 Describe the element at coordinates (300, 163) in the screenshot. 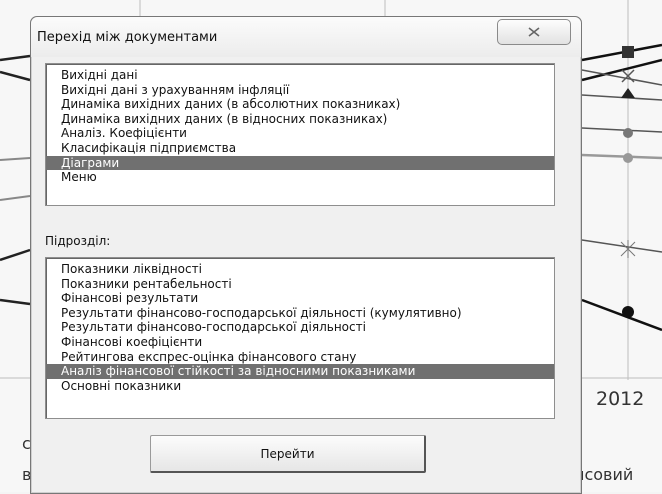

I see `document-item-selected: Діаграми` at that location.